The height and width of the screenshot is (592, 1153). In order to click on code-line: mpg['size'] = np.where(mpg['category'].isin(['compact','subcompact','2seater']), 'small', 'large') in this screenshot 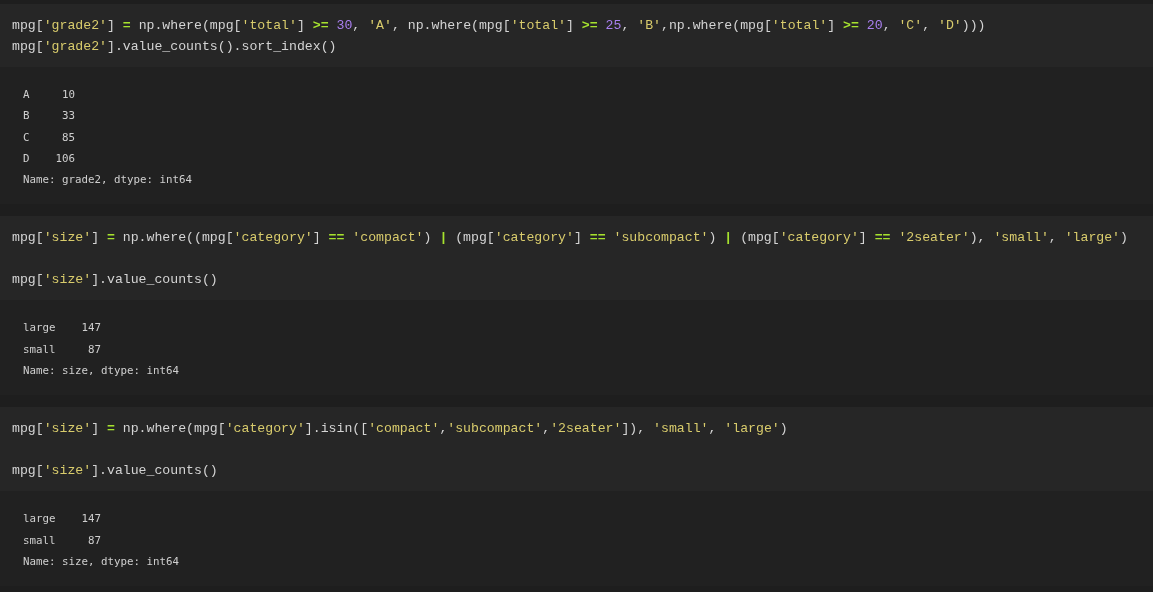, I will do `click(400, 429)`.